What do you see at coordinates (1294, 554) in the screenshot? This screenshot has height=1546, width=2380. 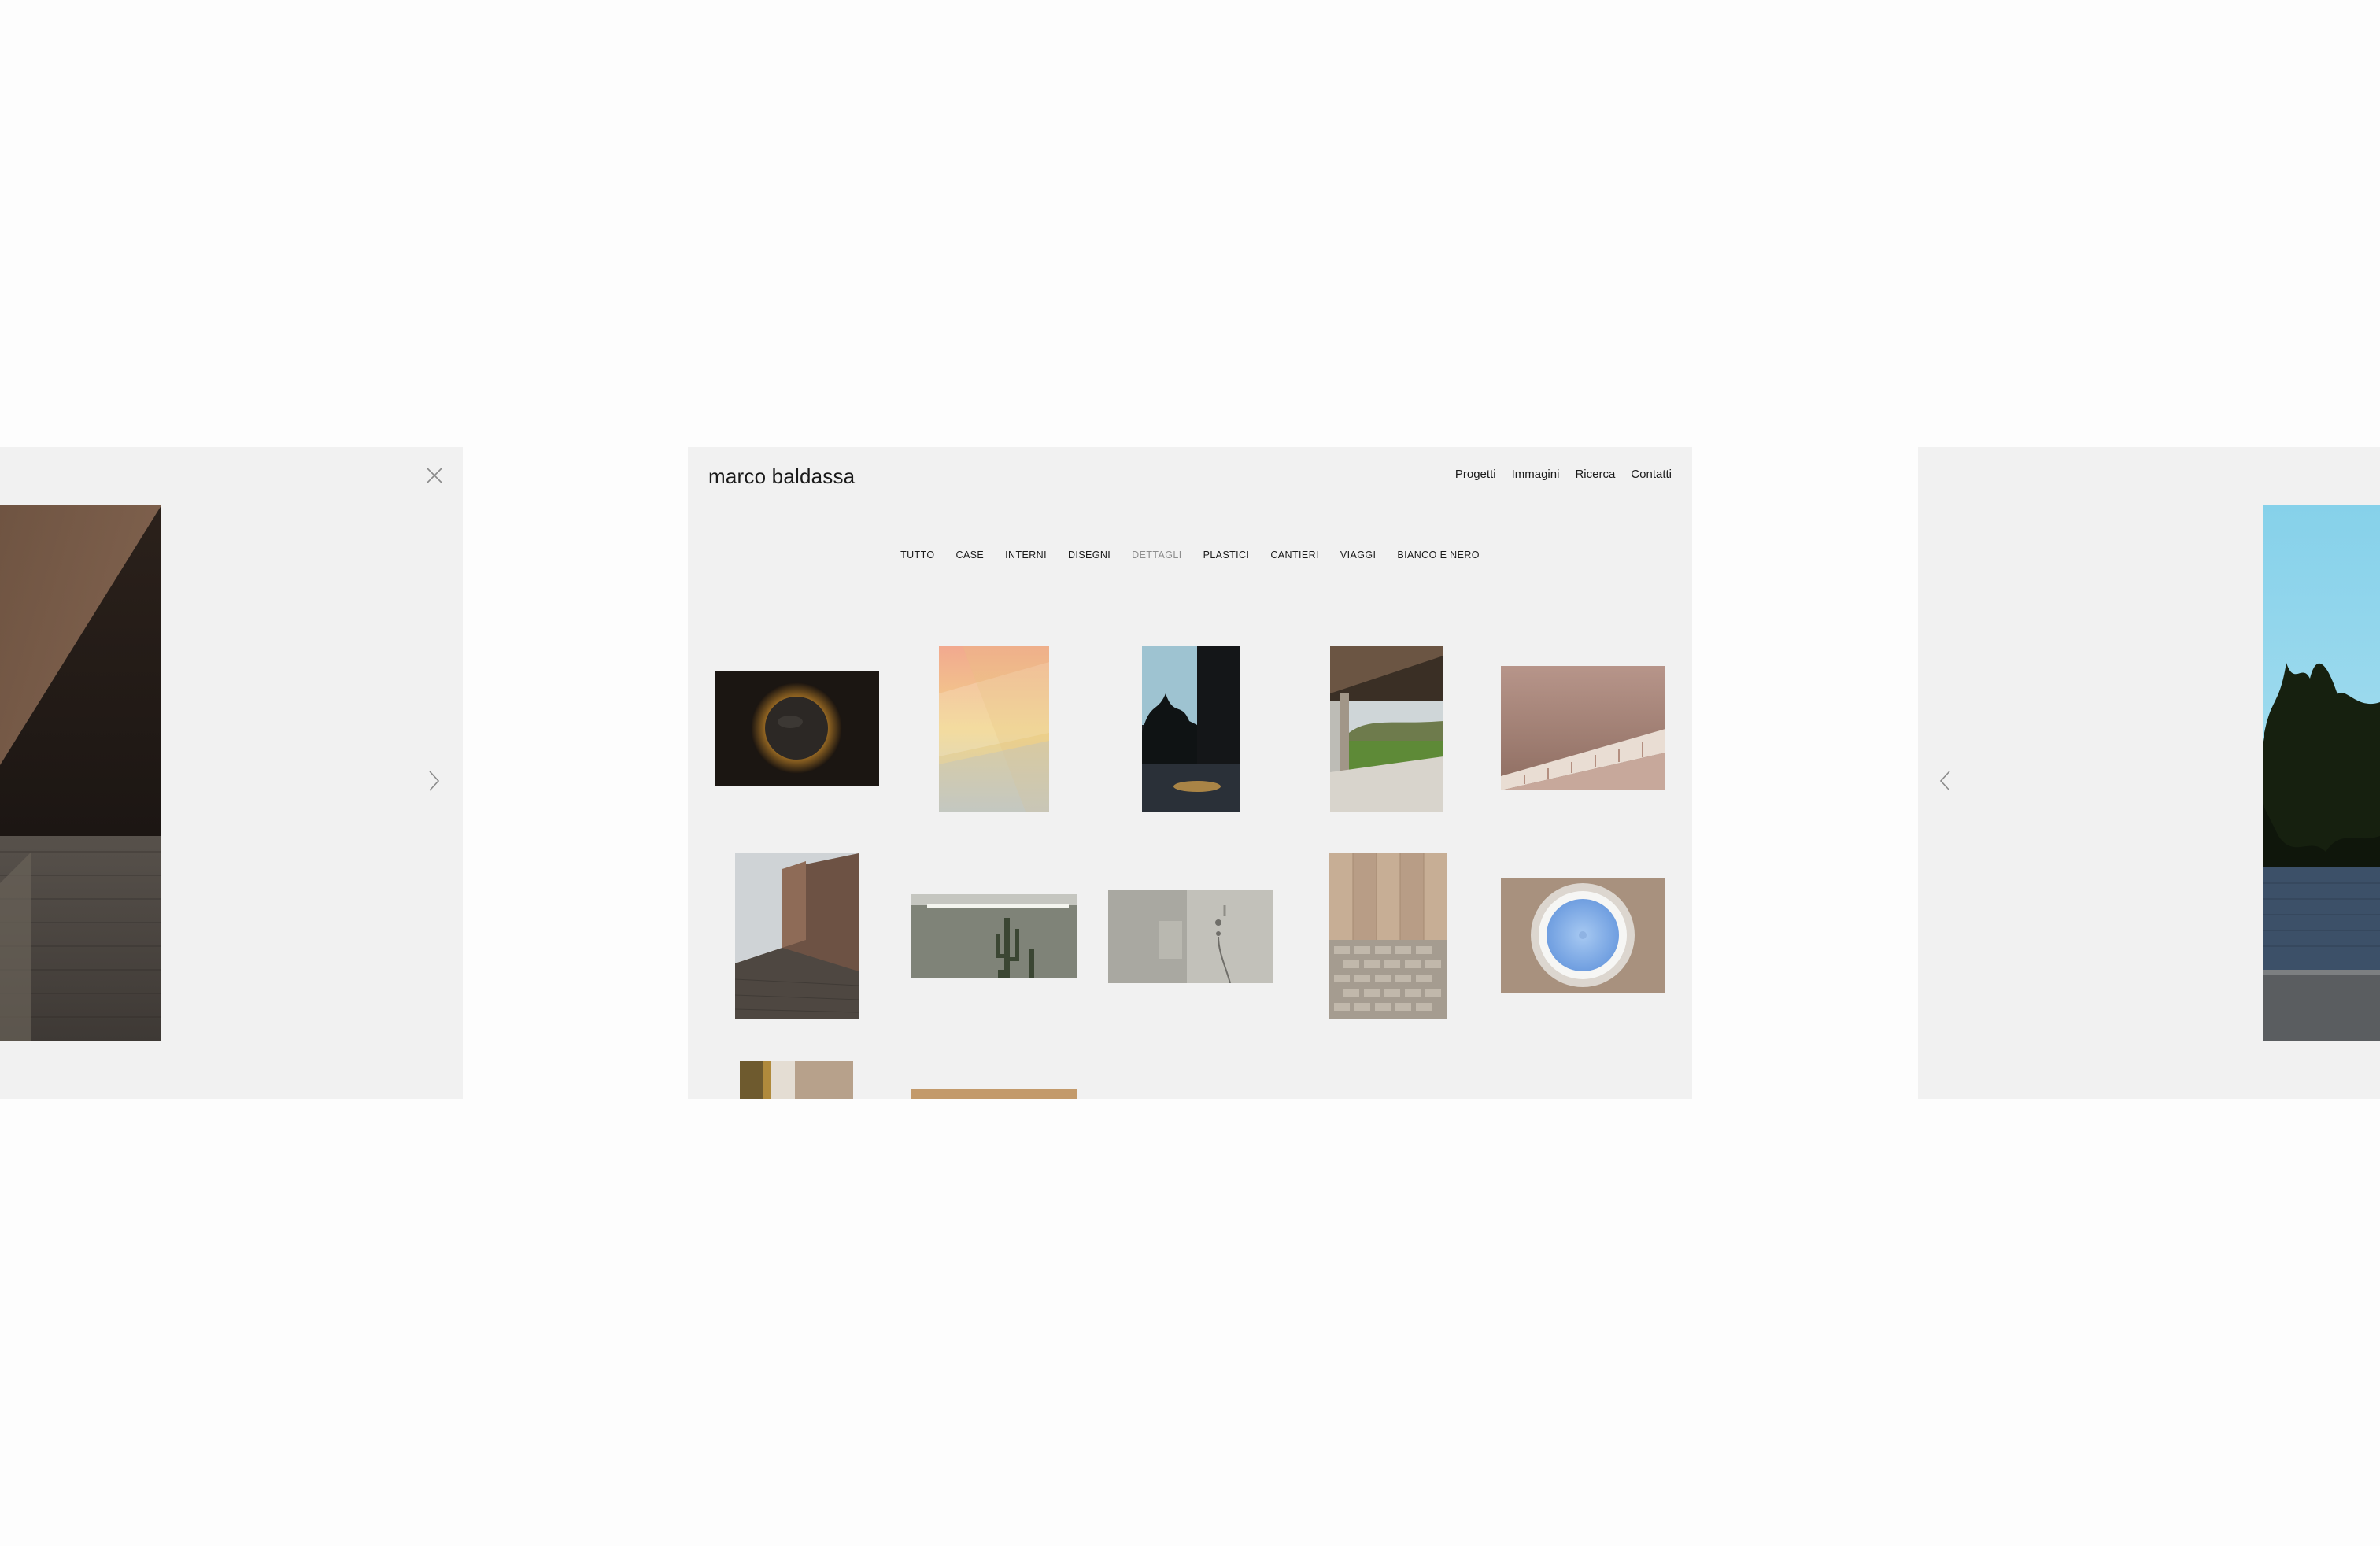 I see `filter-cantieri: CANTIERI` at bounding box center [1294, 554].